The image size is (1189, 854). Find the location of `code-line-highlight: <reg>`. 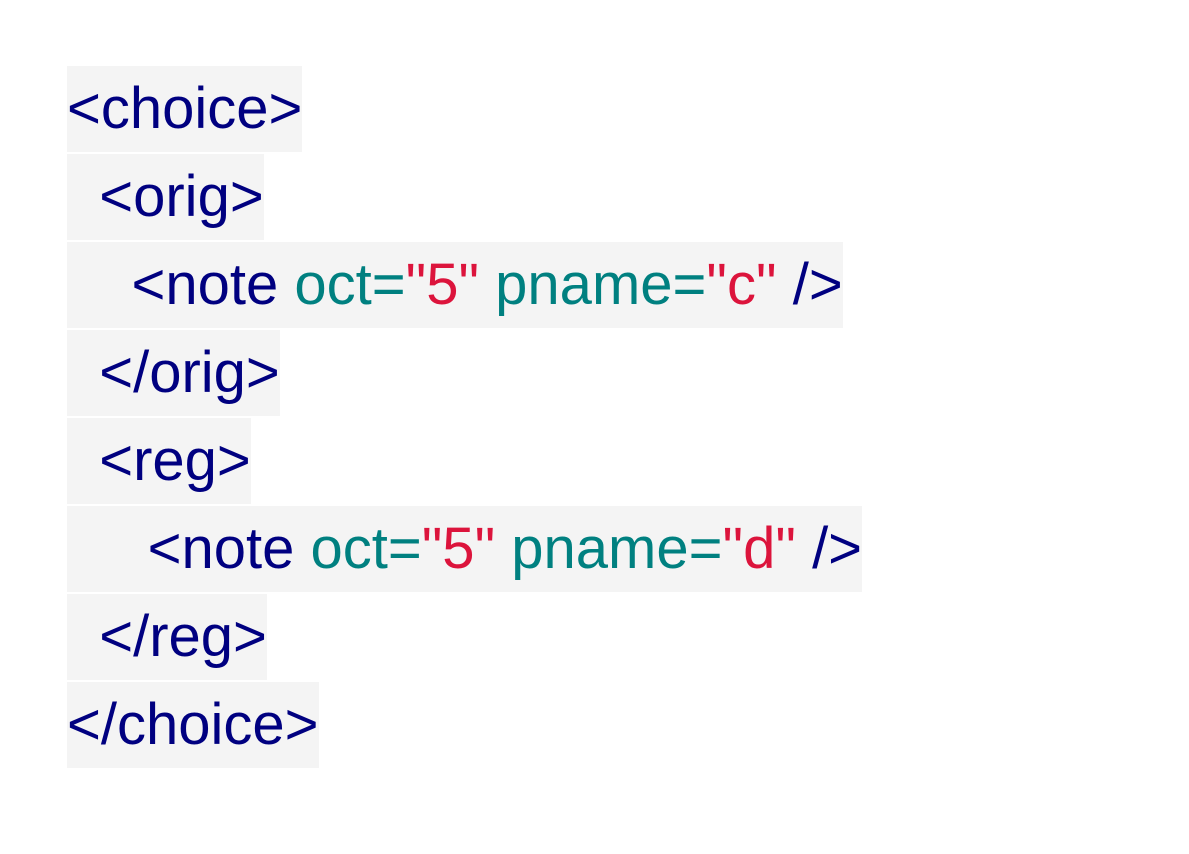

code-line-highlight: <reg> is located at coordinates (159, 461).